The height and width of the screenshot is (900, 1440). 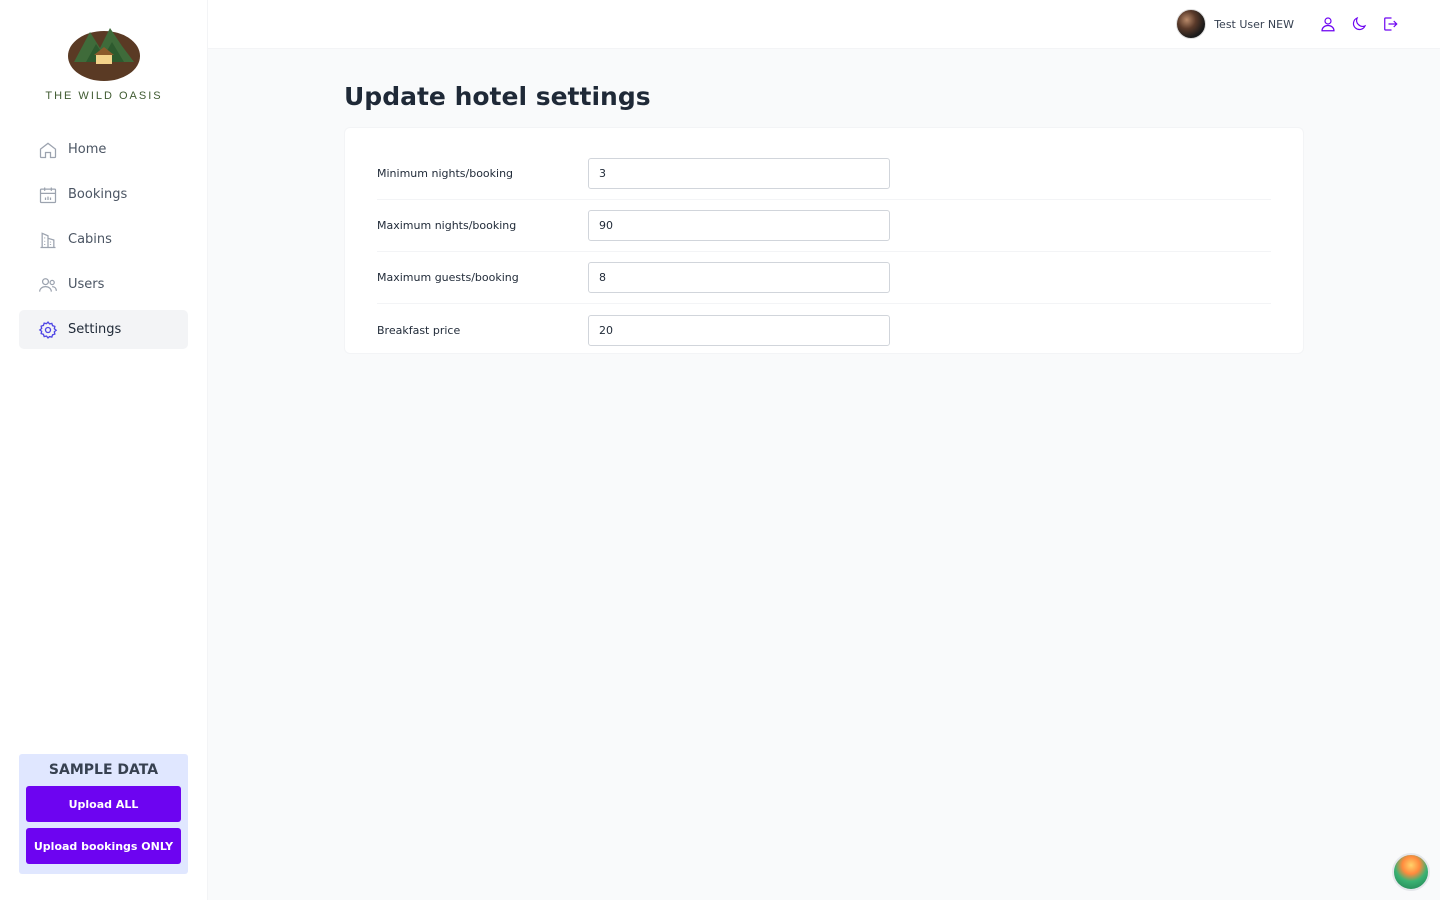 I want to click on sidebar-item-users: Users, so click(x=103, y=284).